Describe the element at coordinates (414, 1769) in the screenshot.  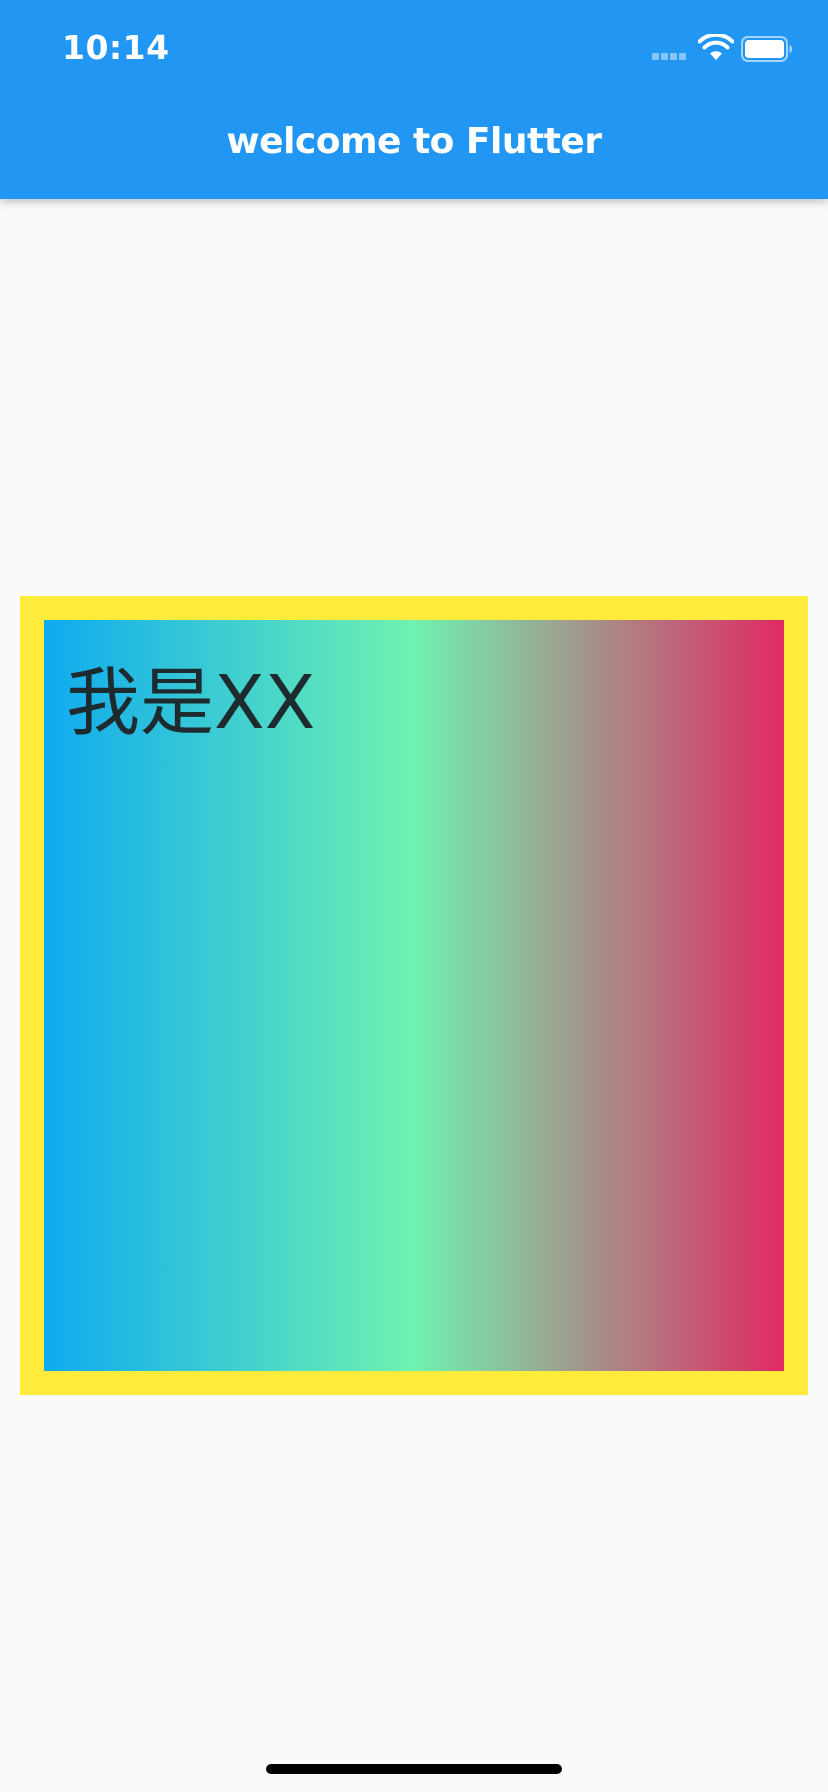
I see `home-indicator` at that location.